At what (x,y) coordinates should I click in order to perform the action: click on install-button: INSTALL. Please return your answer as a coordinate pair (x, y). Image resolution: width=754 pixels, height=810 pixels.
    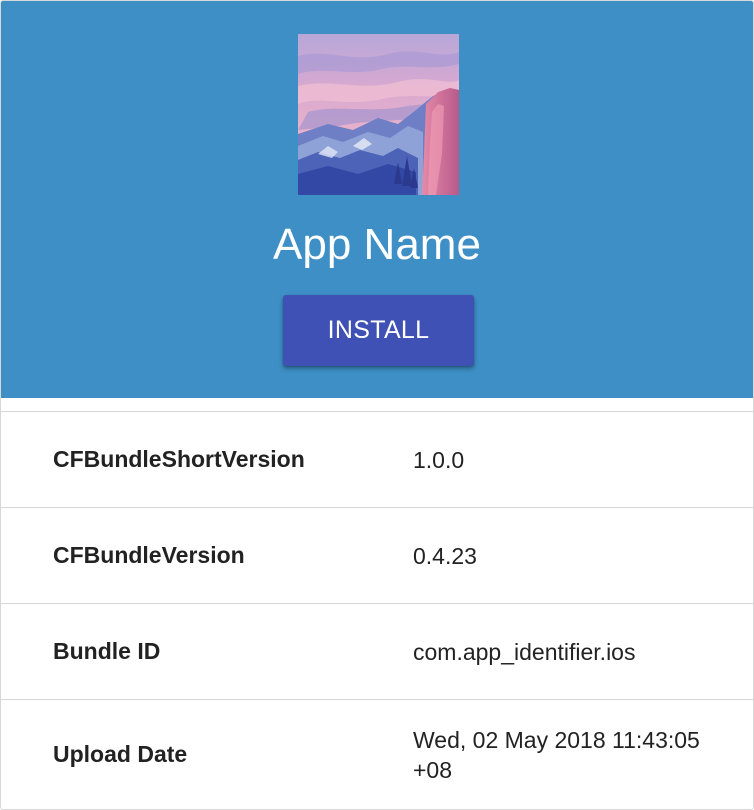
    Looking at the image, I should click on (378, 330).